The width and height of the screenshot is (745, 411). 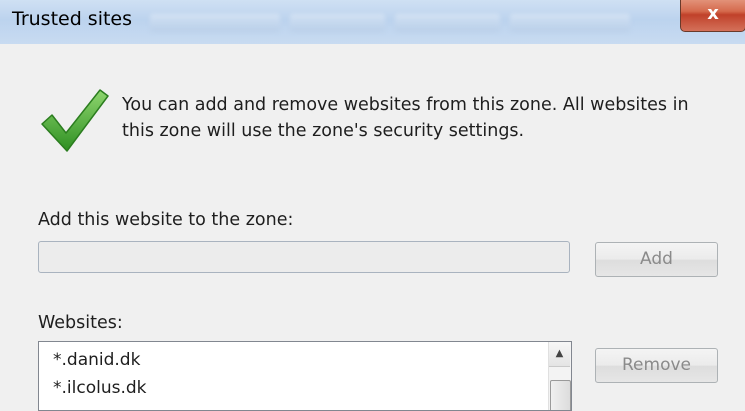 What do you see at coordinates (304, 257) in the screenshot?
I see `website-url-input` at bounding box center [304, 257].